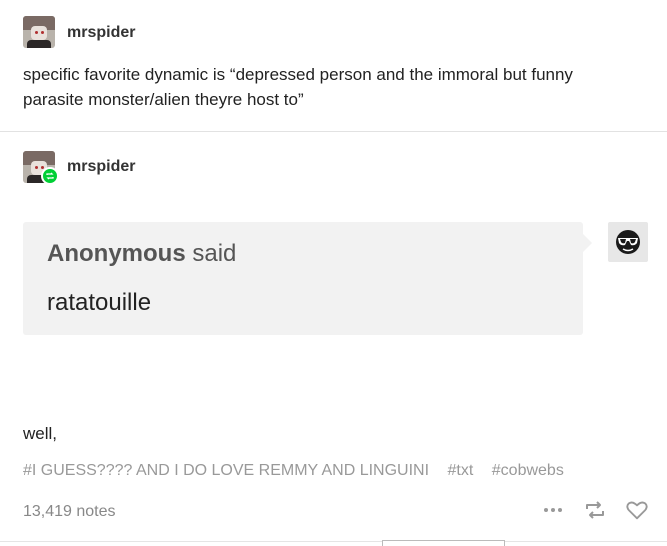 Image resolution: width=667 pixels, height=546 pixels. What do you see at coordinates (39, 32) in the screenshot?
I see `user-avatar` at bounding box center [39, 32].